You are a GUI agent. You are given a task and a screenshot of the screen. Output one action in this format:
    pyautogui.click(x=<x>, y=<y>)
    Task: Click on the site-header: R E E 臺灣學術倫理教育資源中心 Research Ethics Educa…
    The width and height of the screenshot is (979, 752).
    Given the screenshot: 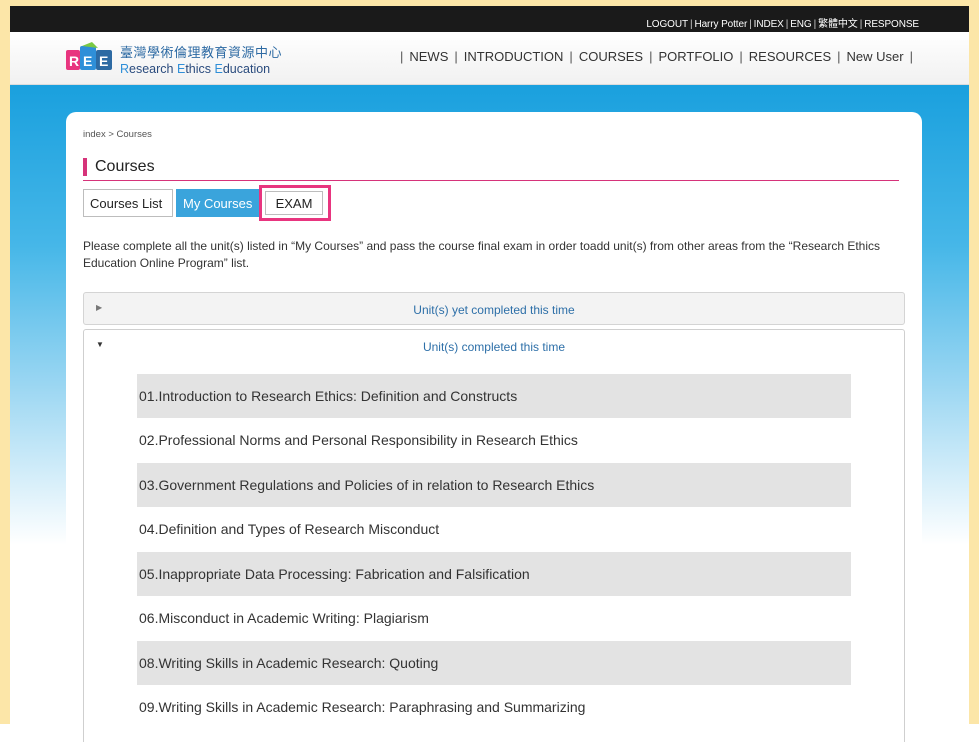 What is the action you would take?
    pyautogui.click(x=489, y=58)
    